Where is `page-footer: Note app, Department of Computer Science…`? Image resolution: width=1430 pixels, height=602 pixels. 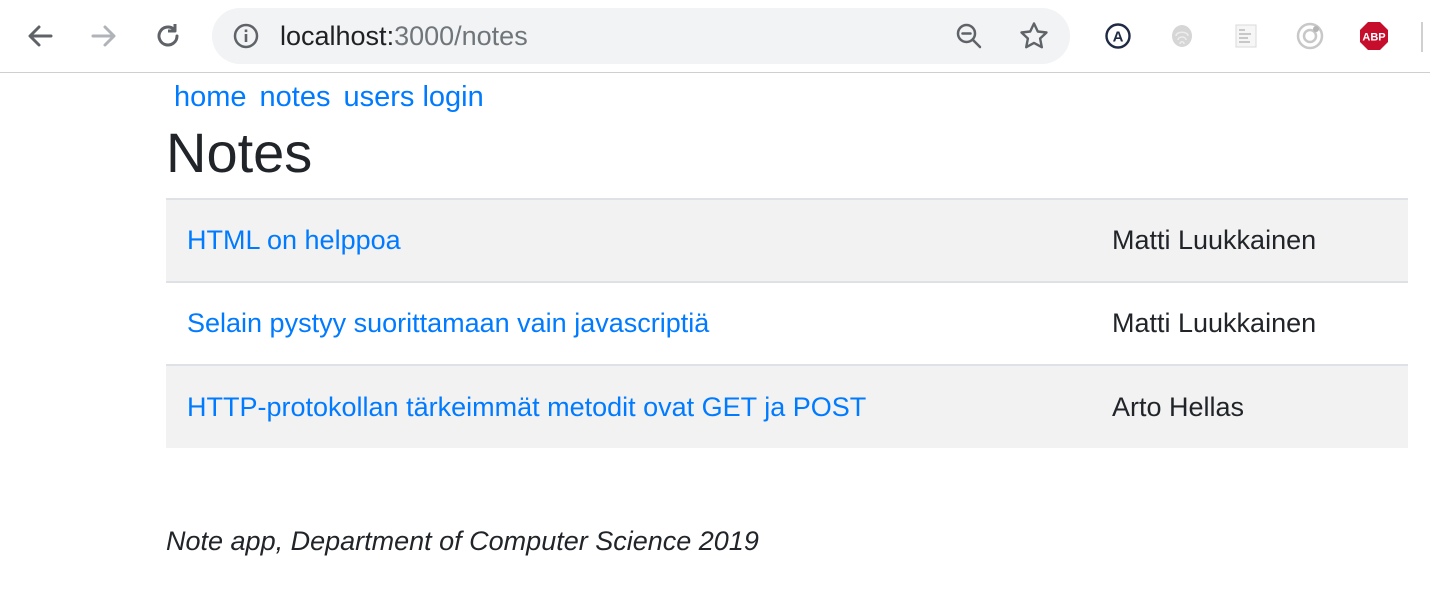
page-footer: Note app, Department of Computer Science… is located at coordinates (462, 541).